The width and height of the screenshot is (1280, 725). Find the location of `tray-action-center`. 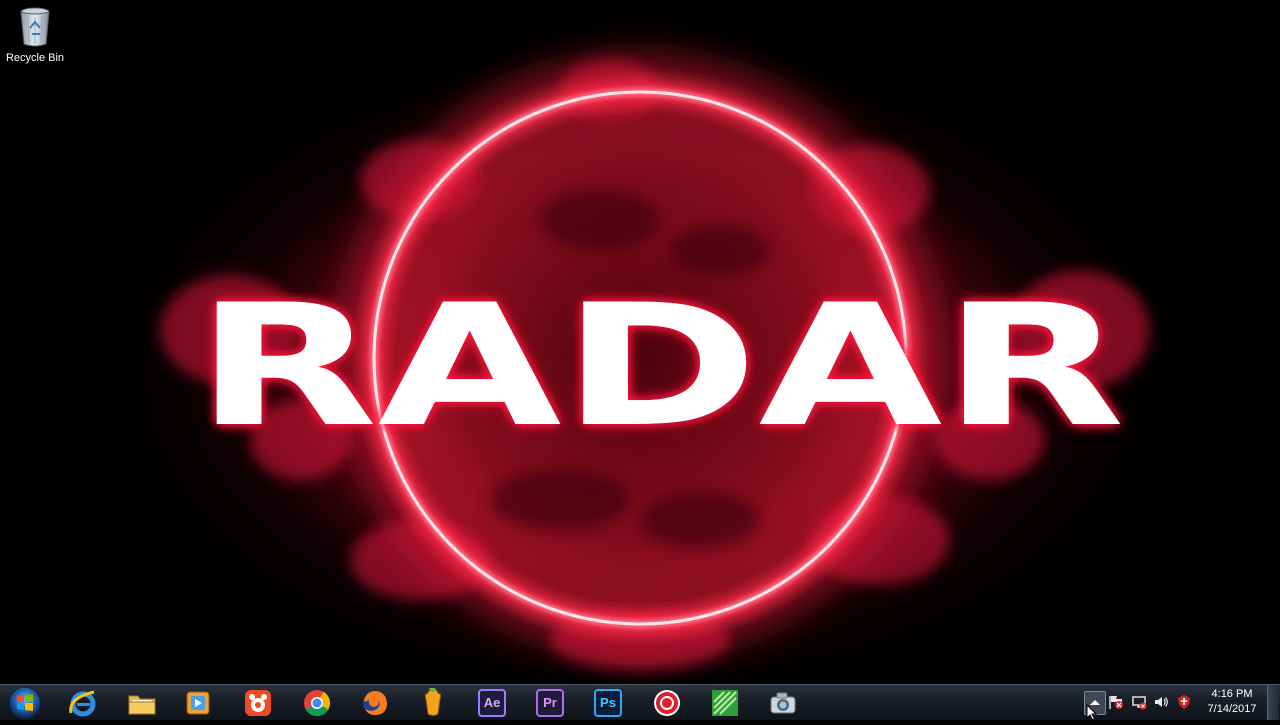

tray-action-center is located at coordinates (1116, 702).